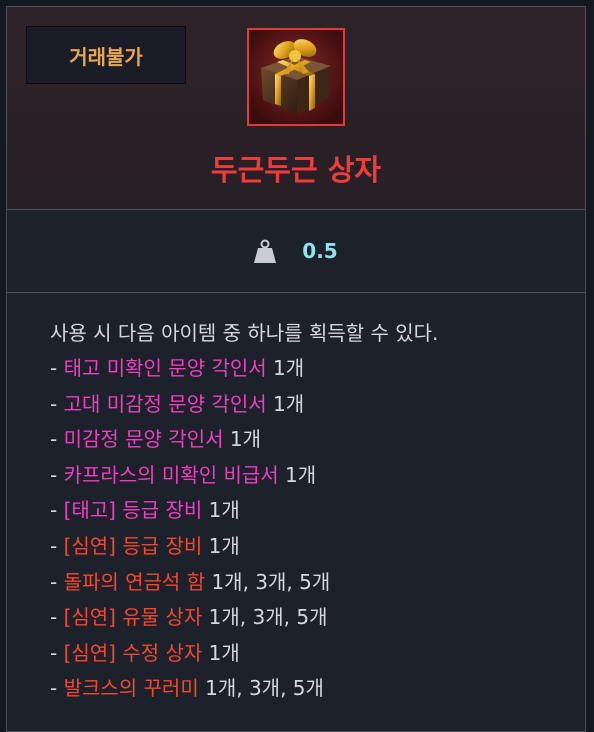 This screenshot has height=732, width=594. Describe the element at coordinates (317, 547) in the screenshot. I see `reward-item: - [심연] 등급 장비 1개` at that location.